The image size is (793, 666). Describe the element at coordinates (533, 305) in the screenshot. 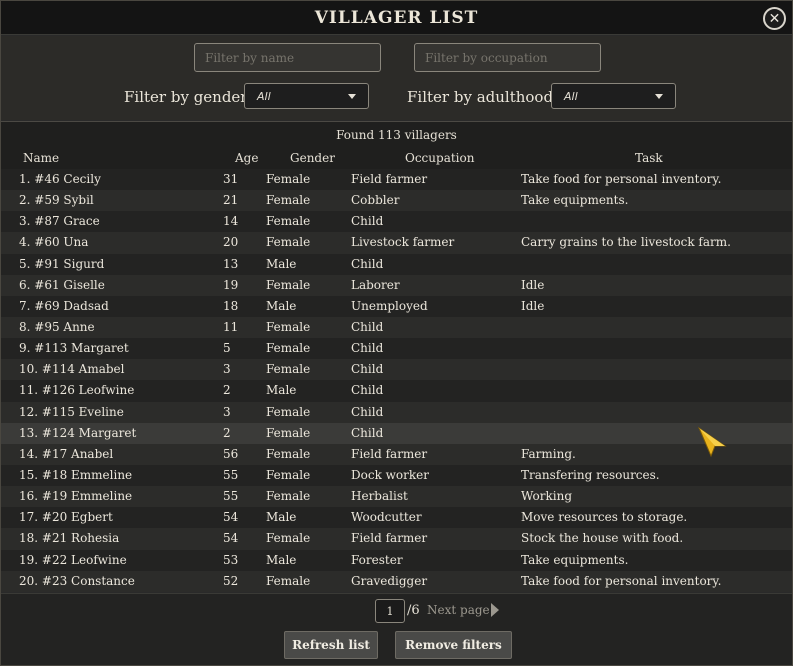

I see `cell-task: Idle` at that location.